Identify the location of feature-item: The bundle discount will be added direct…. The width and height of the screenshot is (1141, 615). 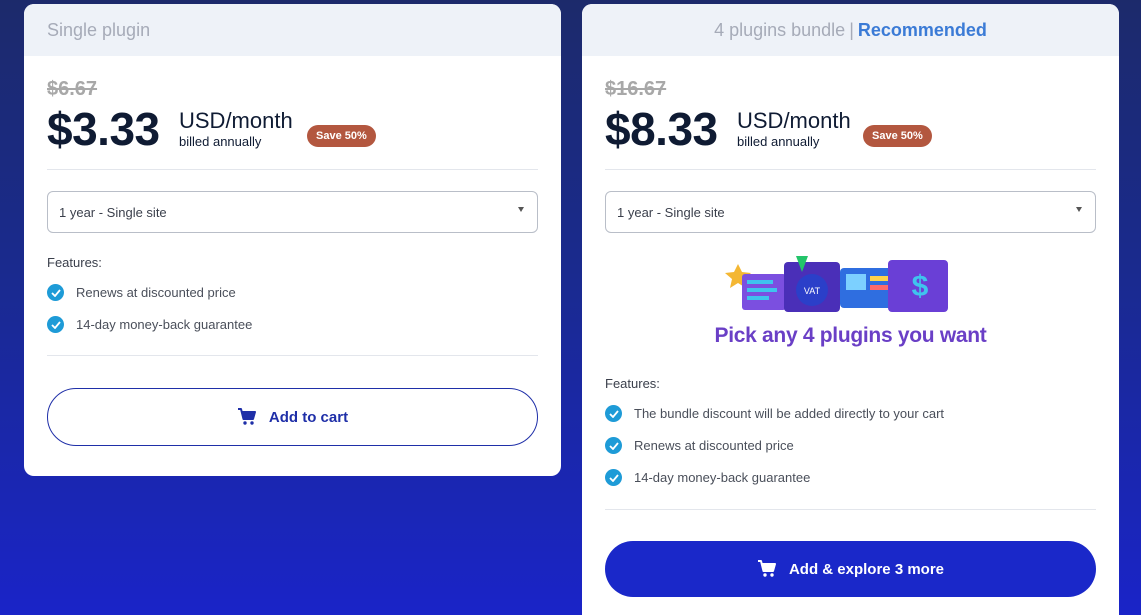
(774, 413).